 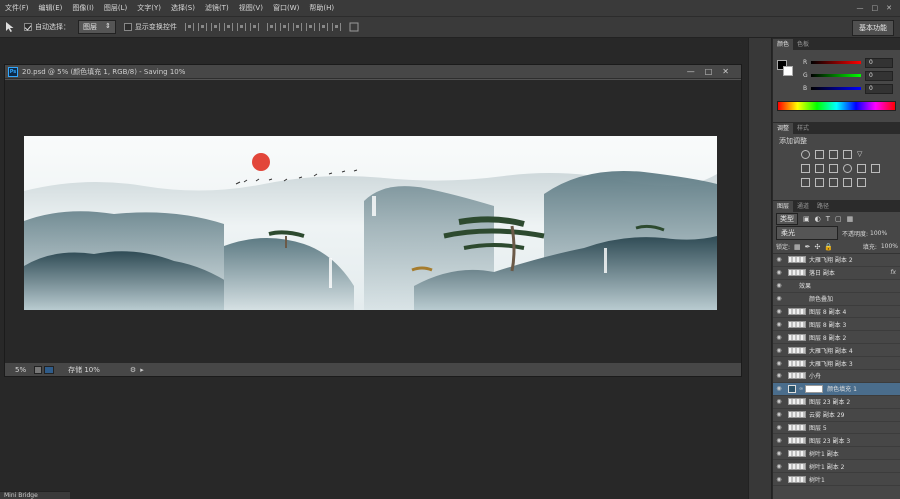 What do you see at coordinates (889, 8) in the screenshot?
I see `close-icon: ✕` at bounding box center [889, 8].